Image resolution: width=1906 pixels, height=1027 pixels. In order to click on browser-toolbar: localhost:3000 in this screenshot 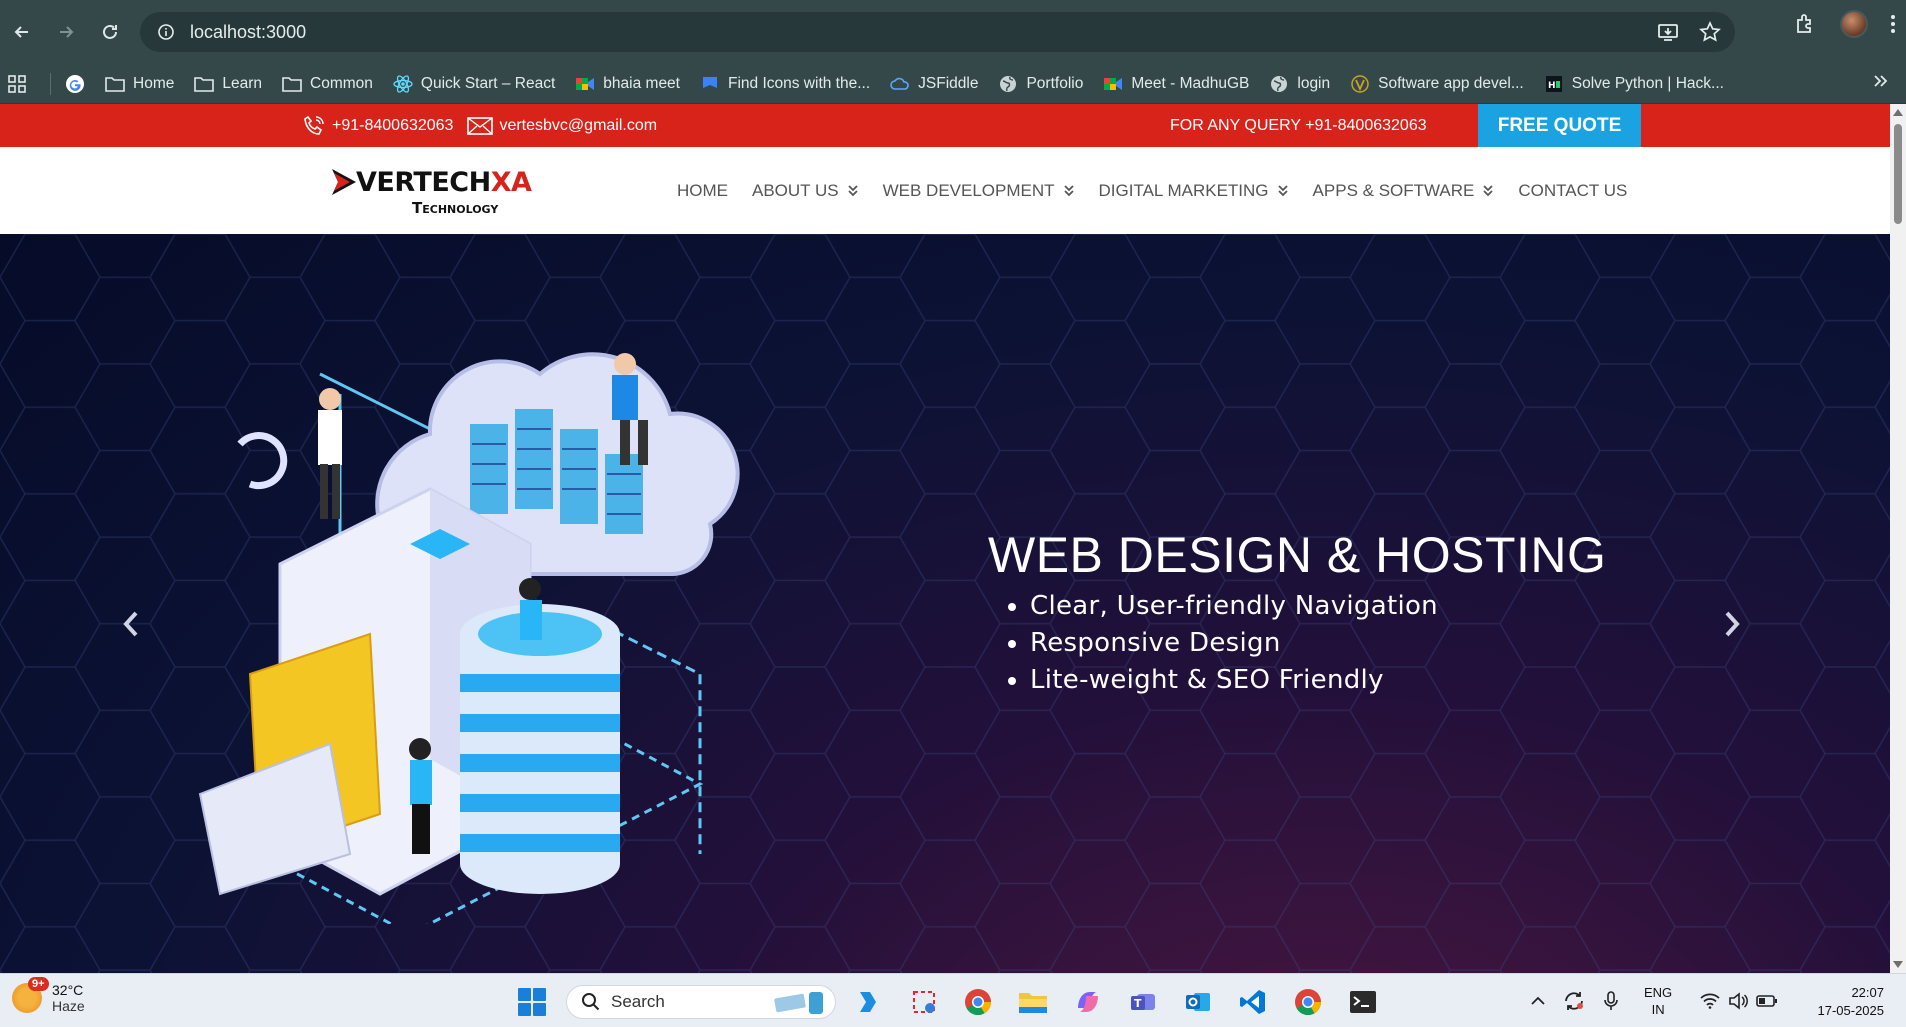, I will do `click(953, 32)`.